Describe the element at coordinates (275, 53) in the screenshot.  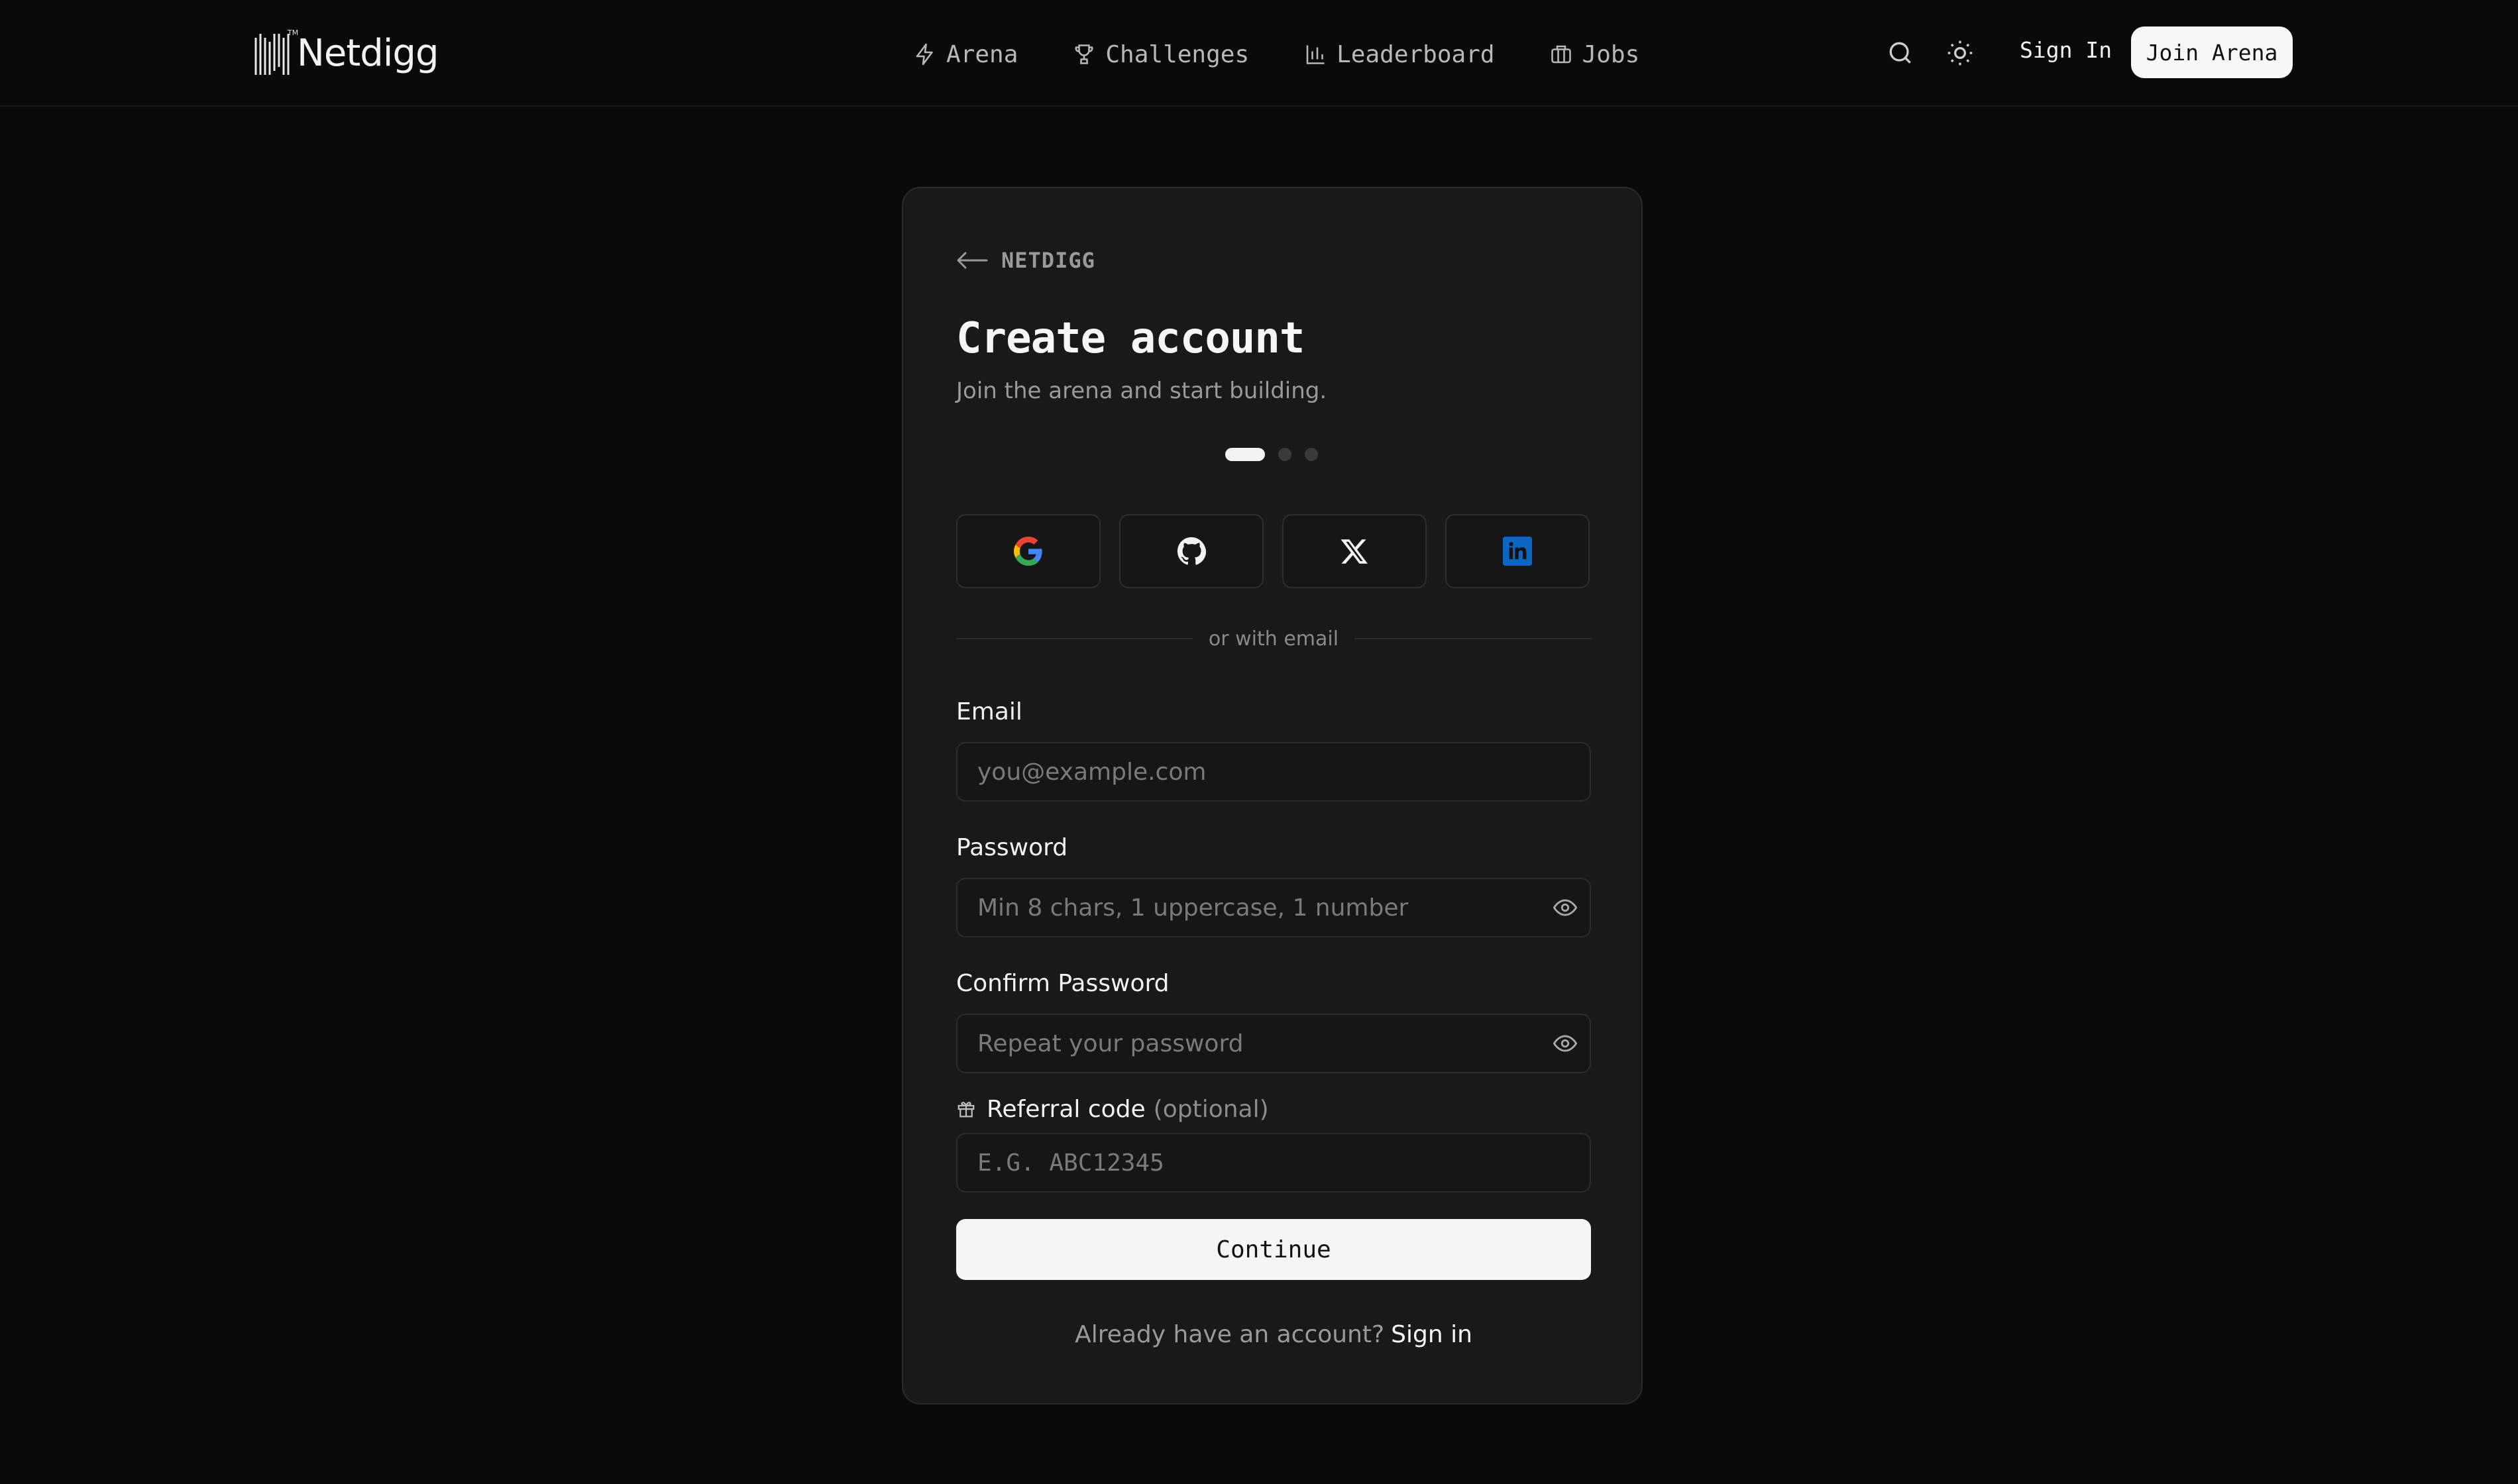
I see `logo-mark-icon: TM` at that location.